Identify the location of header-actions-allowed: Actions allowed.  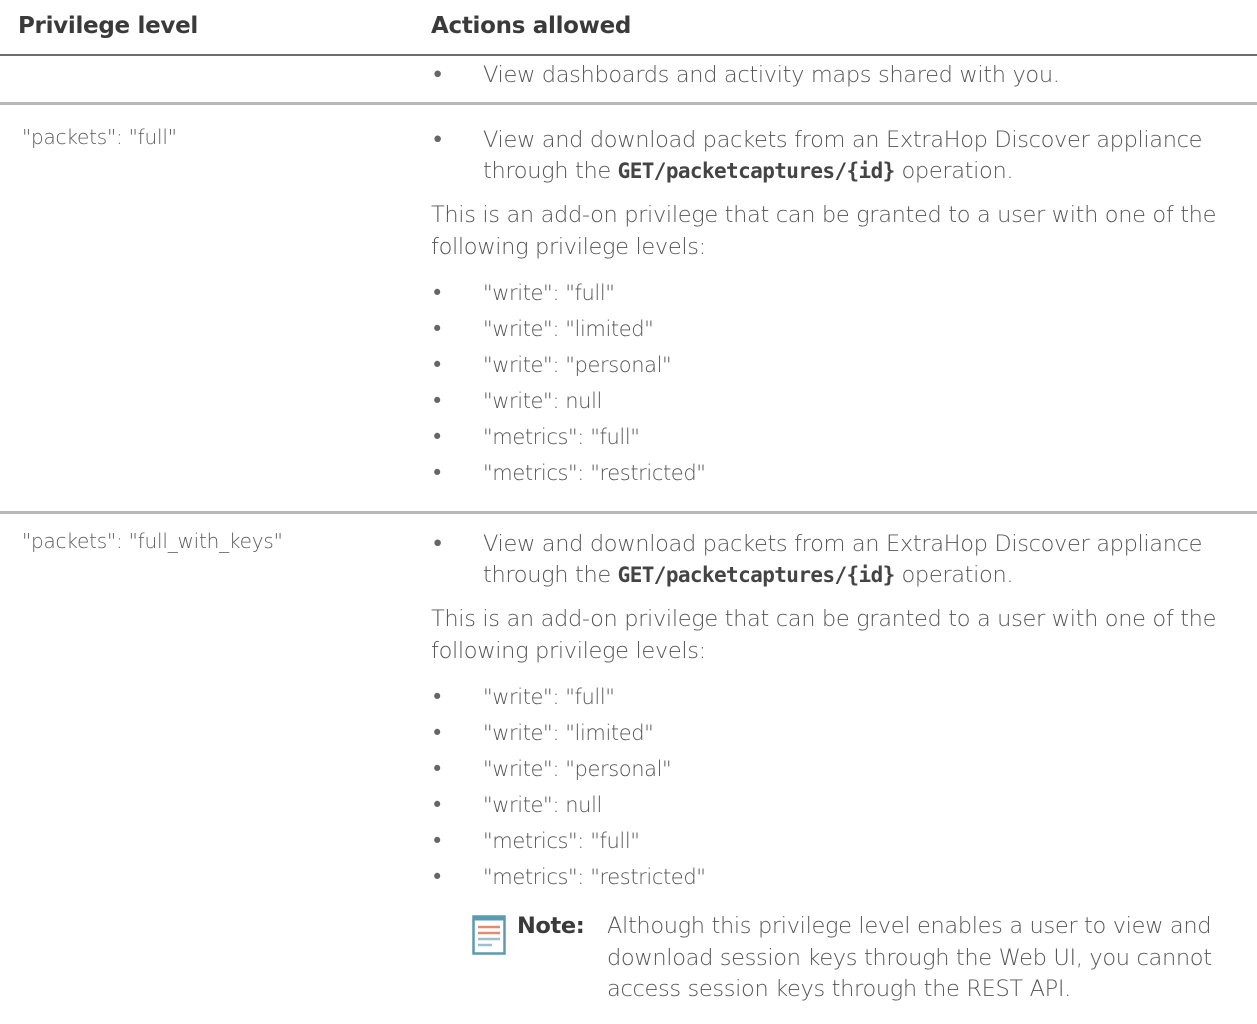
(531, 26).